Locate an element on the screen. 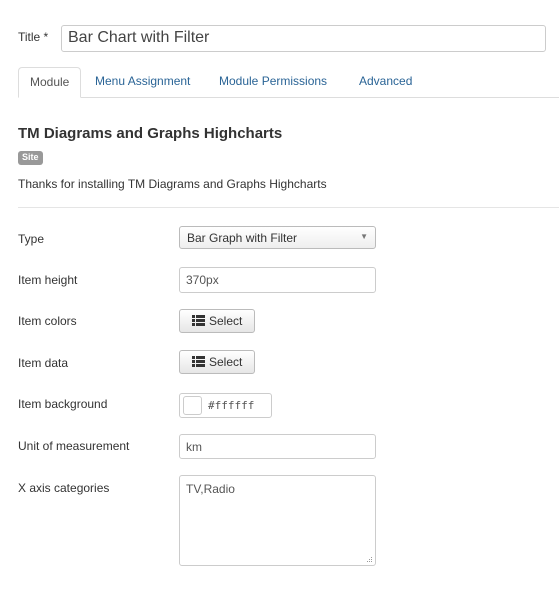  x-axis-categories-value: TV,Radio is located at coordinates (210, 489).